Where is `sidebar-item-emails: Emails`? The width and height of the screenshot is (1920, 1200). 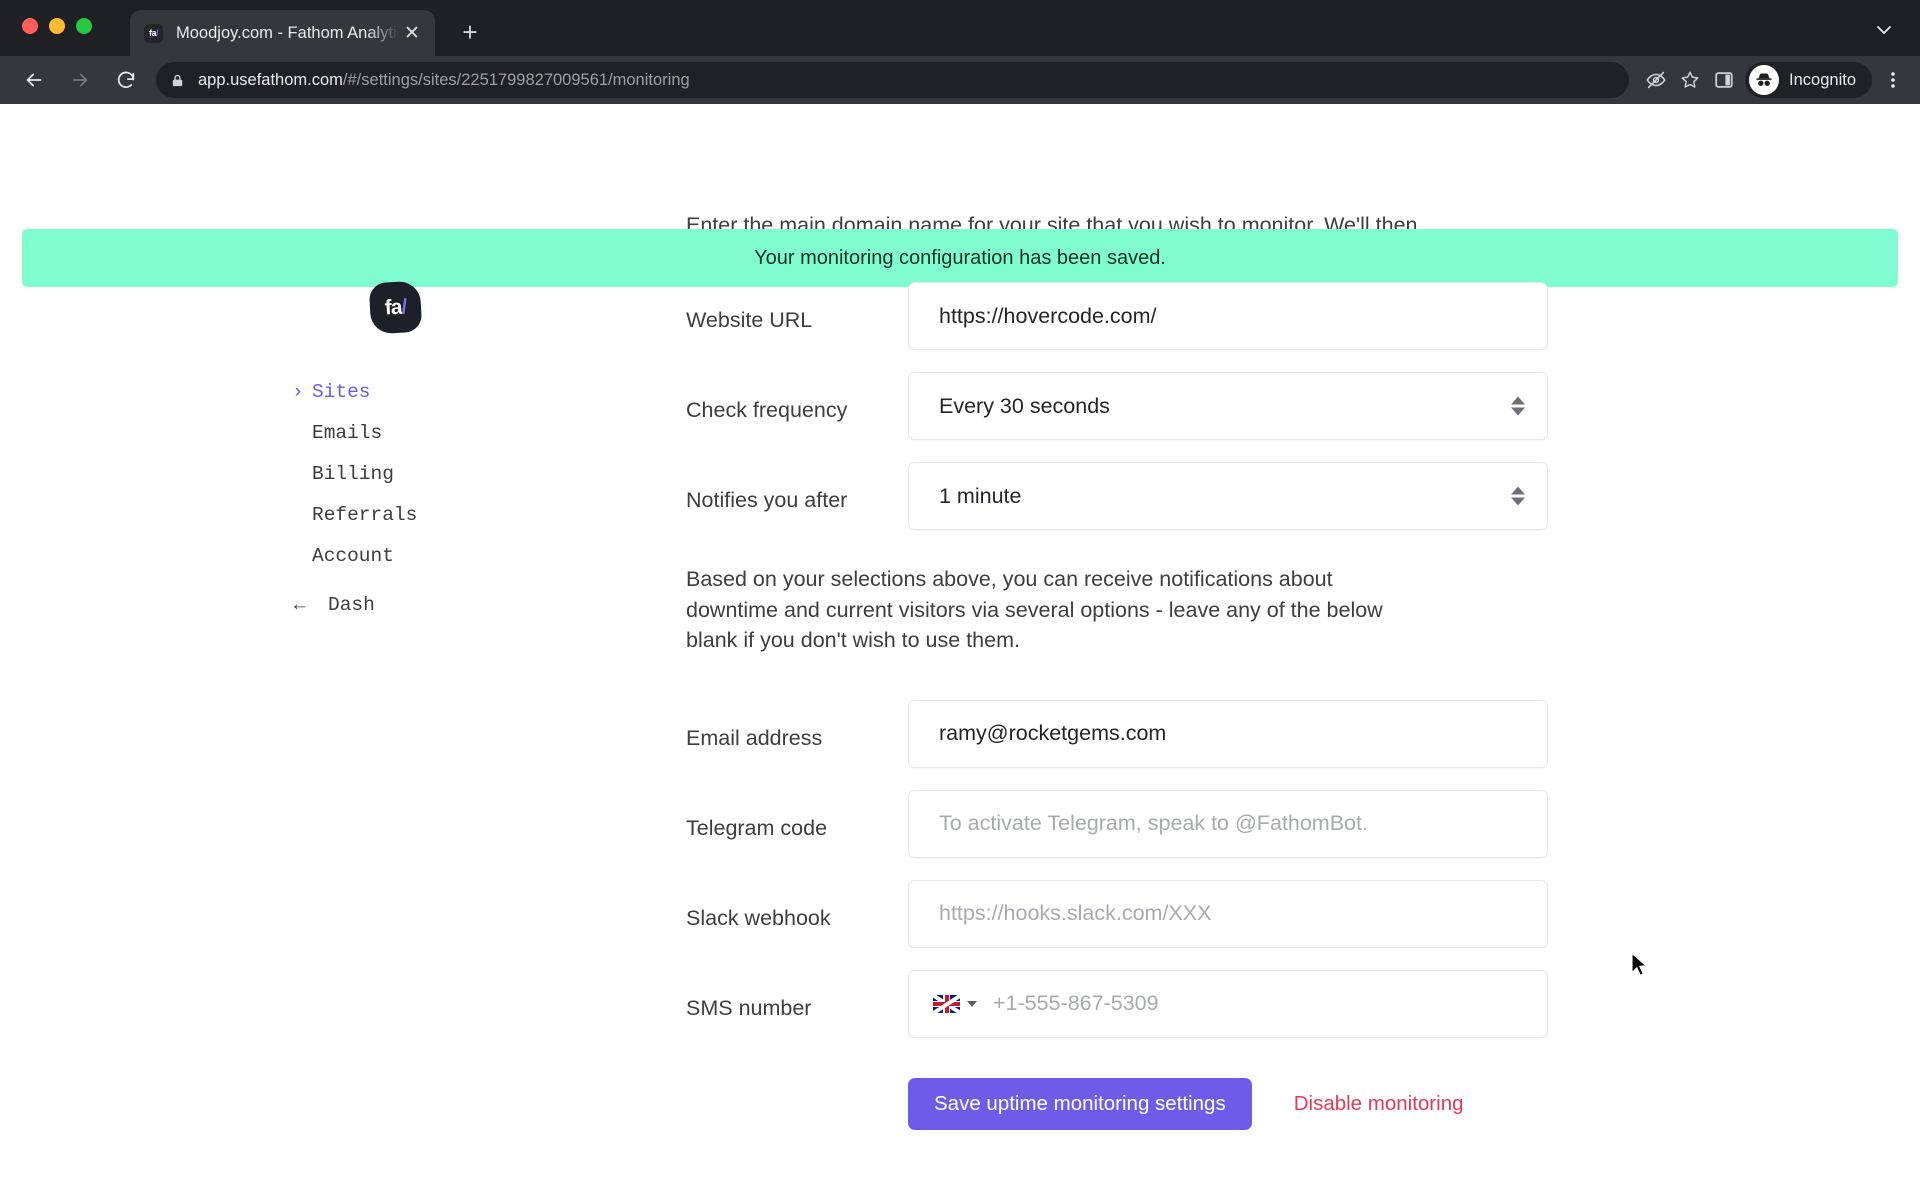
sidebar-item-emails: Emails is located at coordinates (415, 433).